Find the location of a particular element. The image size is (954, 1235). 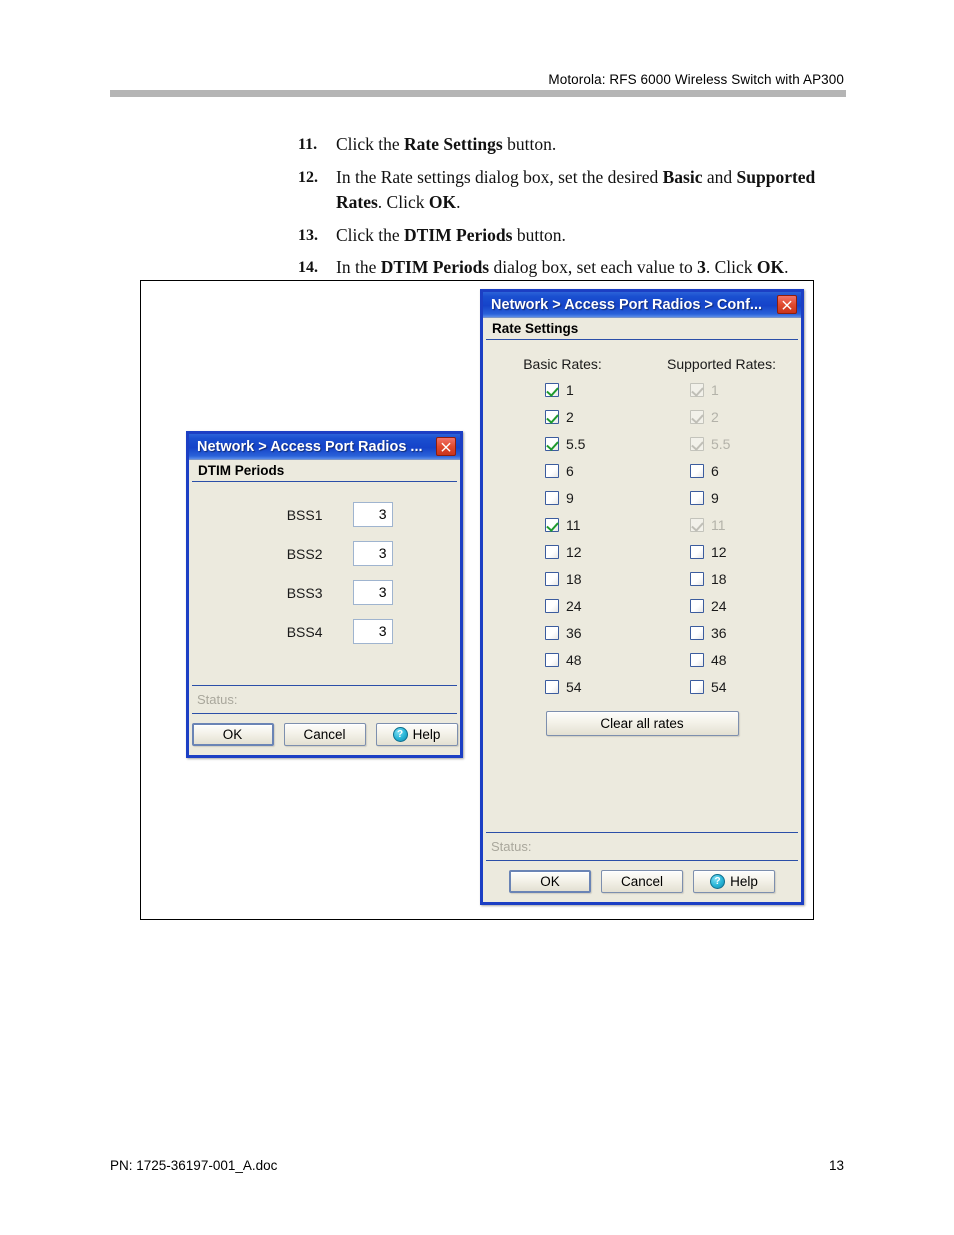

step-number: 13. is located at coordinates (308, 235).